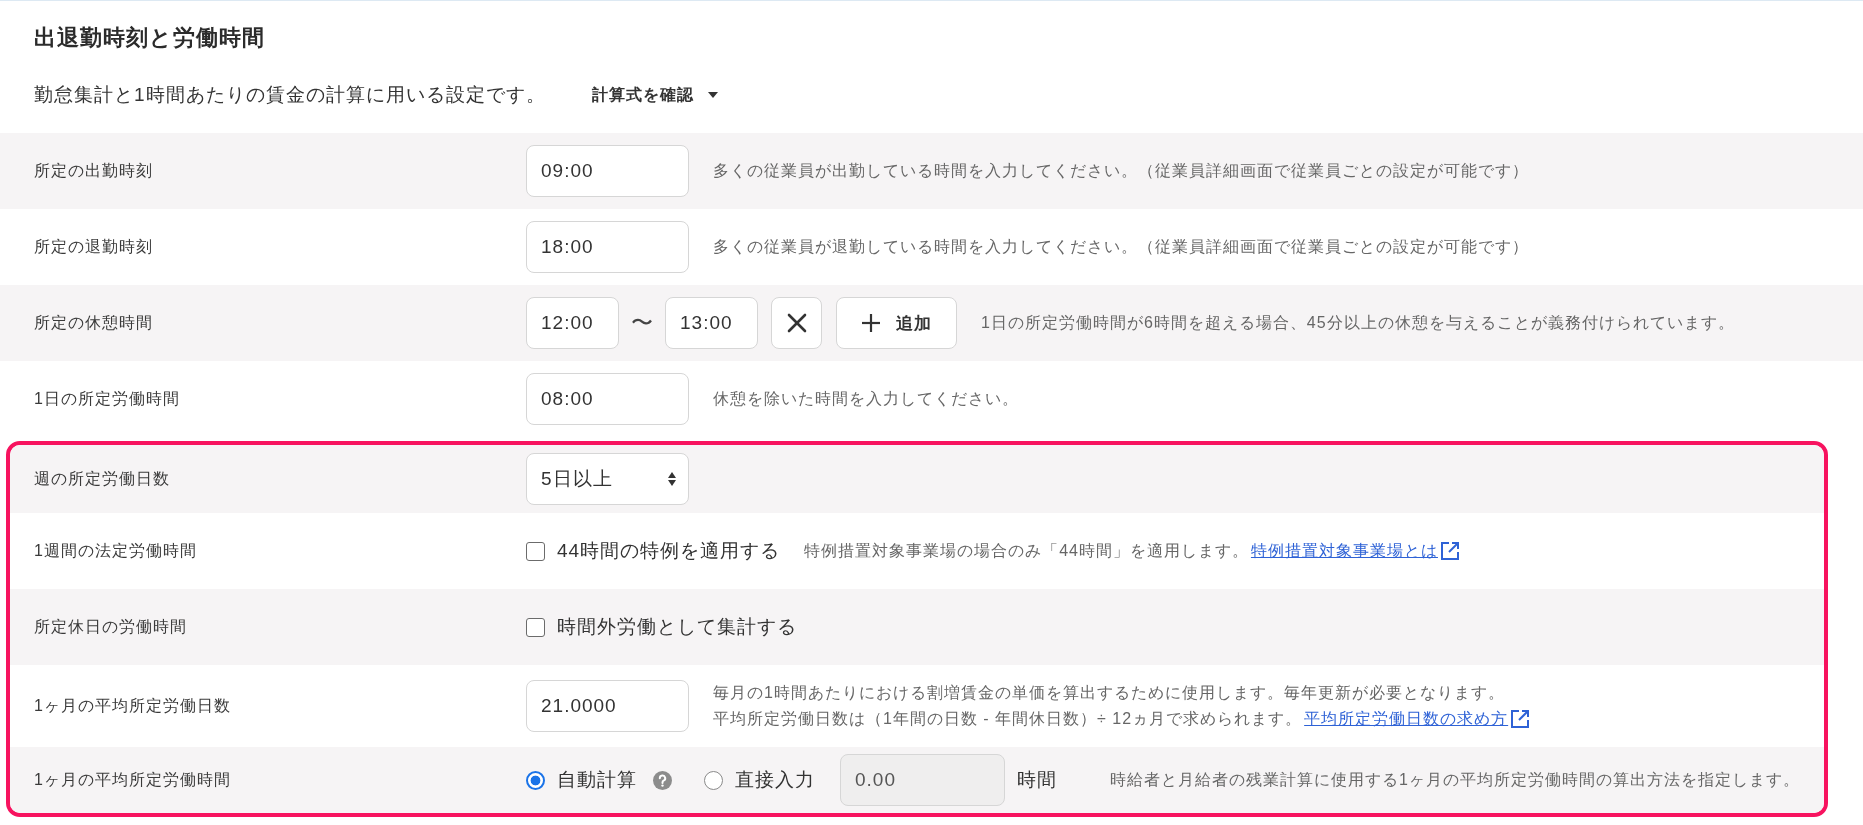 The width and height of the screenshot is (1863, 825). What do you see at coordinates (1358, 323) in the screenshot?
I see `hint-text: 1日の所定労働時間が6時間を超える場合、45分以上の休憩を与えることが義務付けられています。` at bounding box center [1358, 323].